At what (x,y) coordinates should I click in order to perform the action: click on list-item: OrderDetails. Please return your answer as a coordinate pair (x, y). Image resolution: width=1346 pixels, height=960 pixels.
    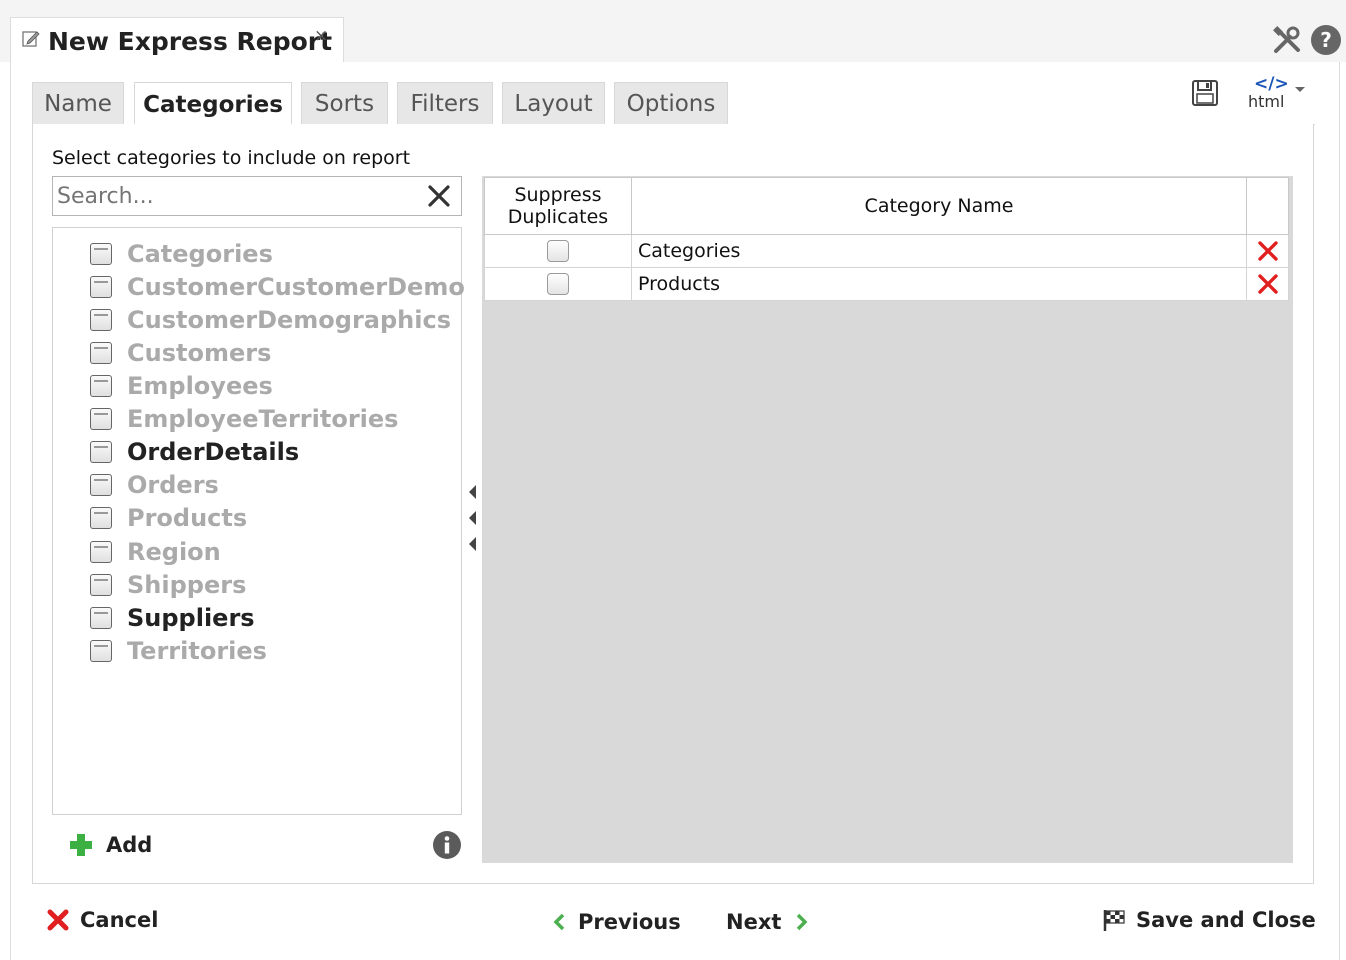
    Looking at the image, I should click on (194, 451).